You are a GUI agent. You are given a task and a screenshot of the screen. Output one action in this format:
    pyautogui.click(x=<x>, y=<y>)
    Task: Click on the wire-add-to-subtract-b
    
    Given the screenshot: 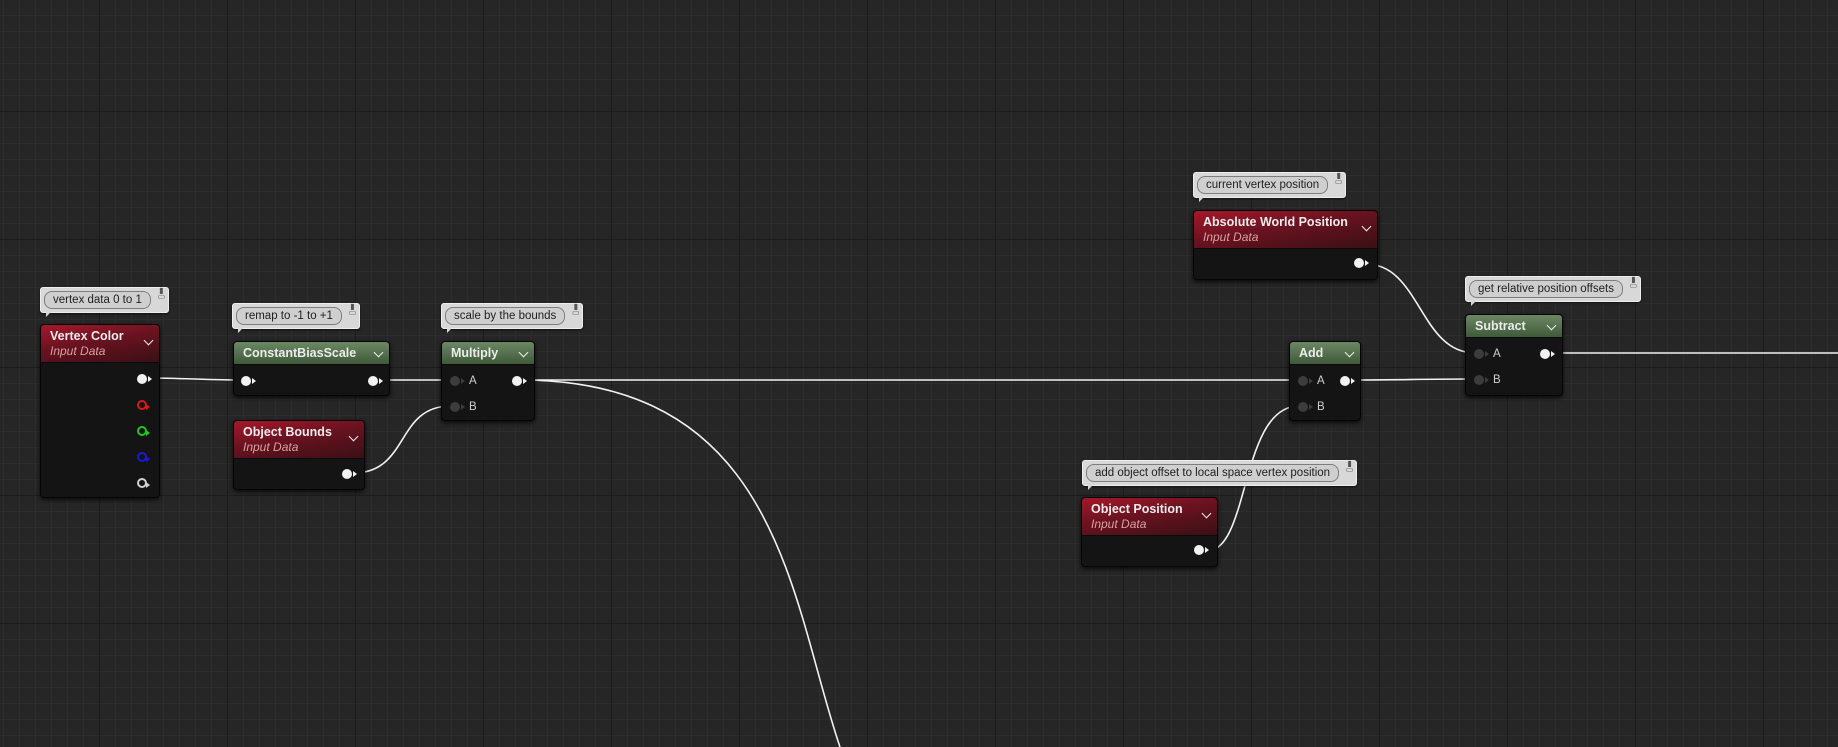 What is the action you would take?
    pyautogui.click(x=1412, y=379)
    